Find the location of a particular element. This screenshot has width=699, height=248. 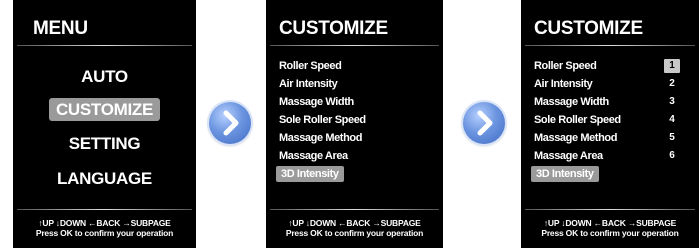

menu-item-label: CUSTOMIZE is located at coordinates (104, 109).